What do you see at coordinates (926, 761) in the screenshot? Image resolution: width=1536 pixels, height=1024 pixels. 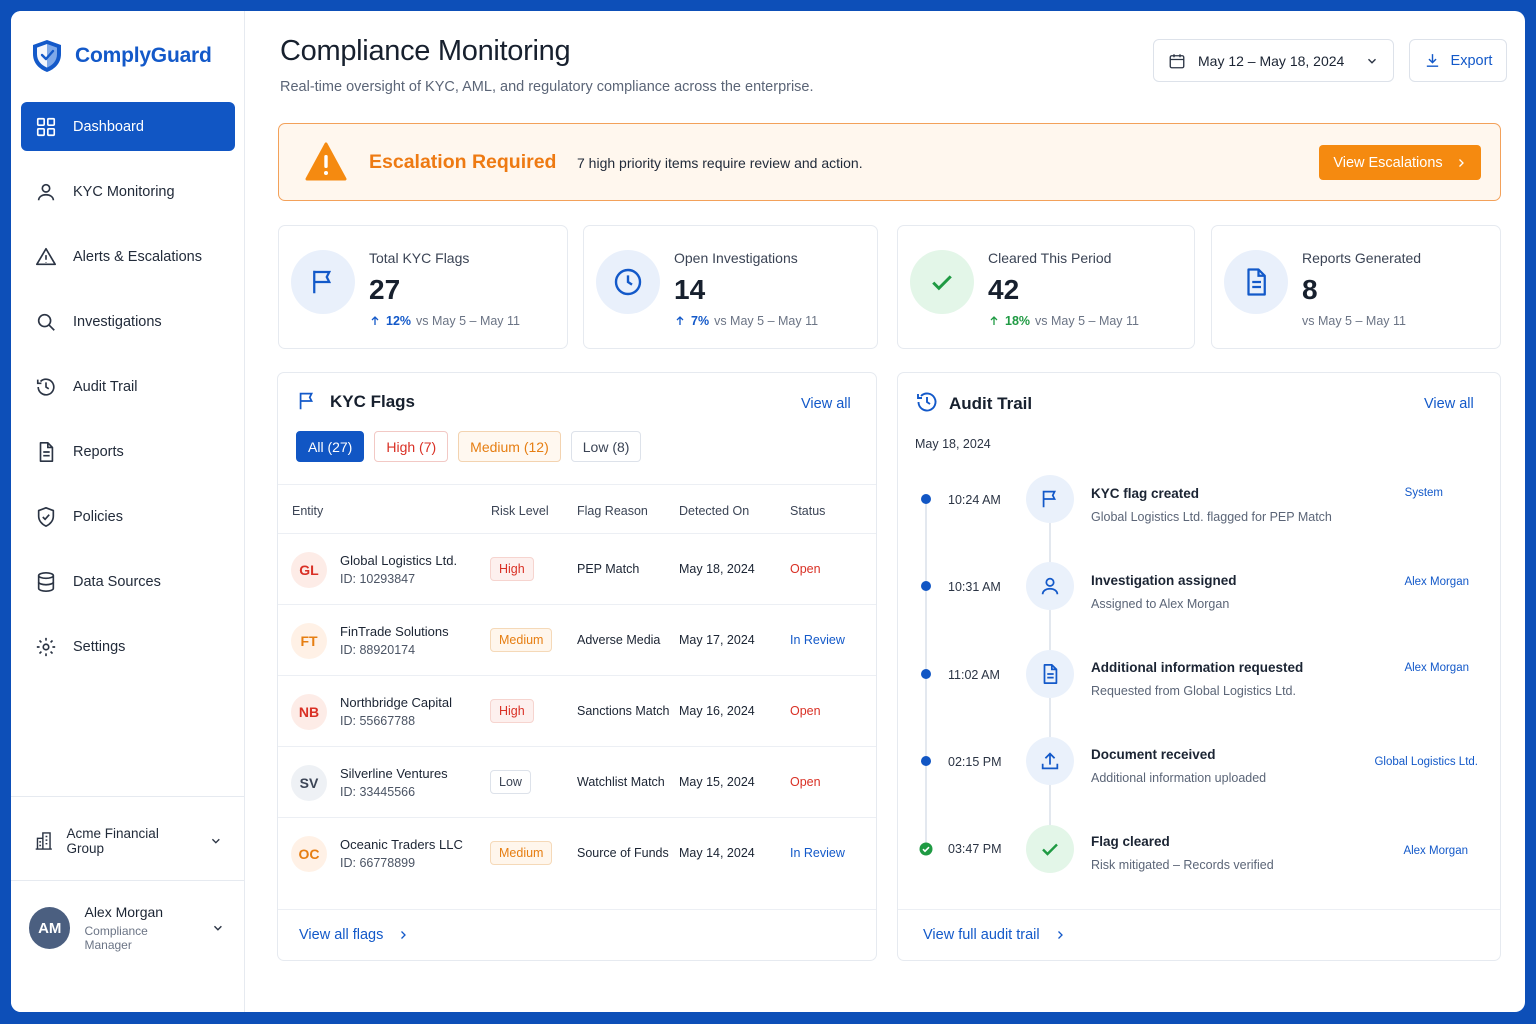 I see `timeline-dot` at bounding box center [926, 761].